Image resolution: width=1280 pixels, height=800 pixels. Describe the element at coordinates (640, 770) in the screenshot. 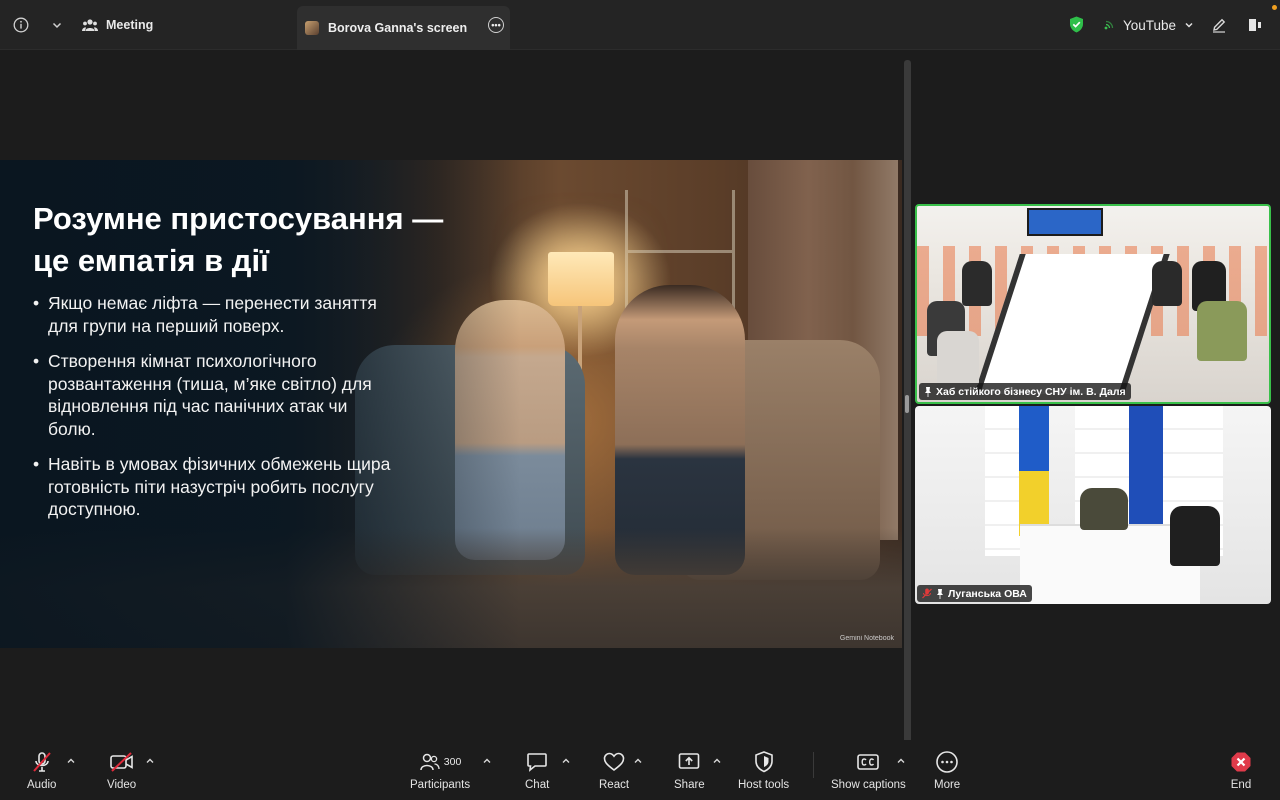

I see `bottom-toolbar` at that location.